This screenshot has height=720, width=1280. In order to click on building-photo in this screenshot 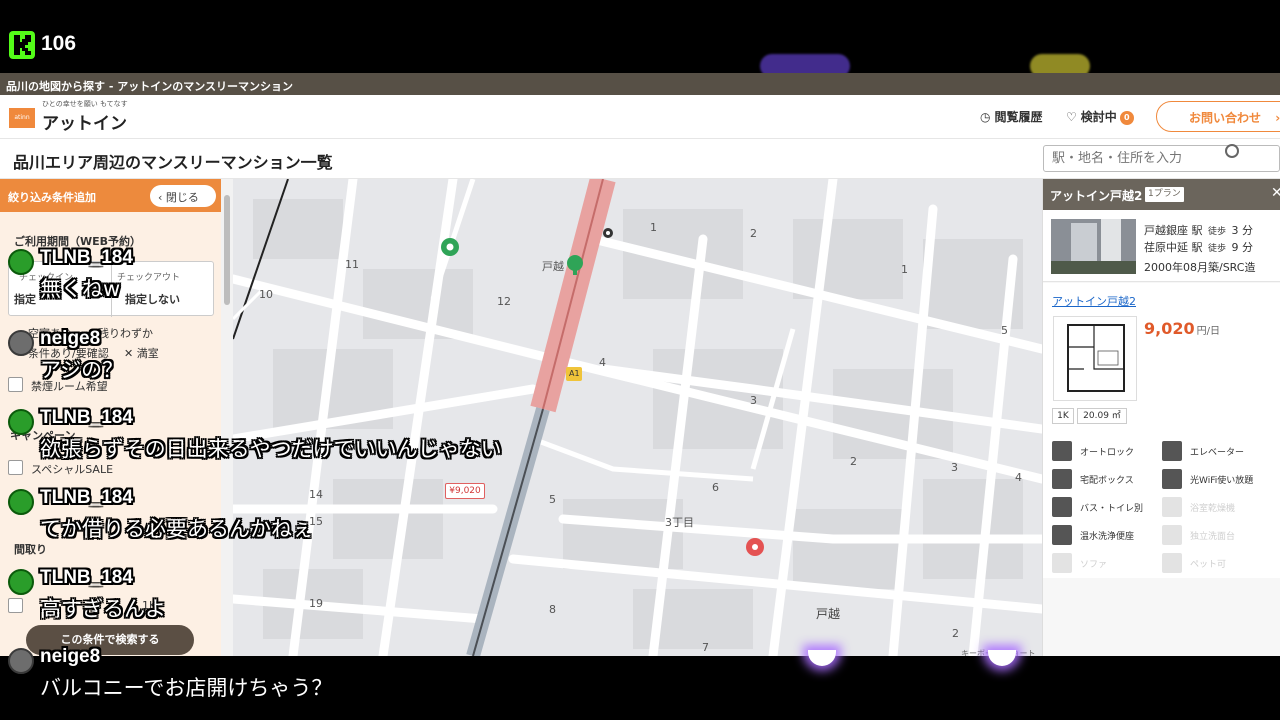, I will do `click(1093, 246)`.